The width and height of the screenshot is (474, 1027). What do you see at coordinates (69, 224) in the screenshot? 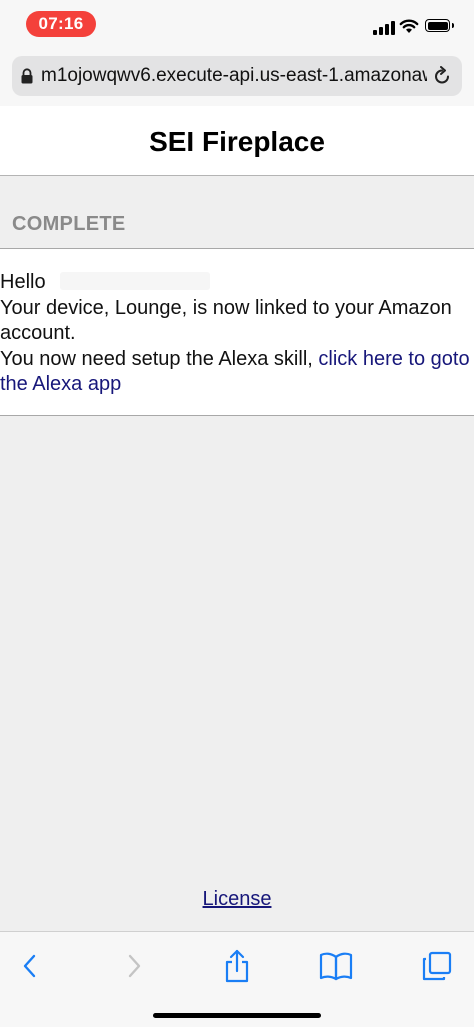
I see `section-label: COMPLETE` at bounding box center [69, 224].